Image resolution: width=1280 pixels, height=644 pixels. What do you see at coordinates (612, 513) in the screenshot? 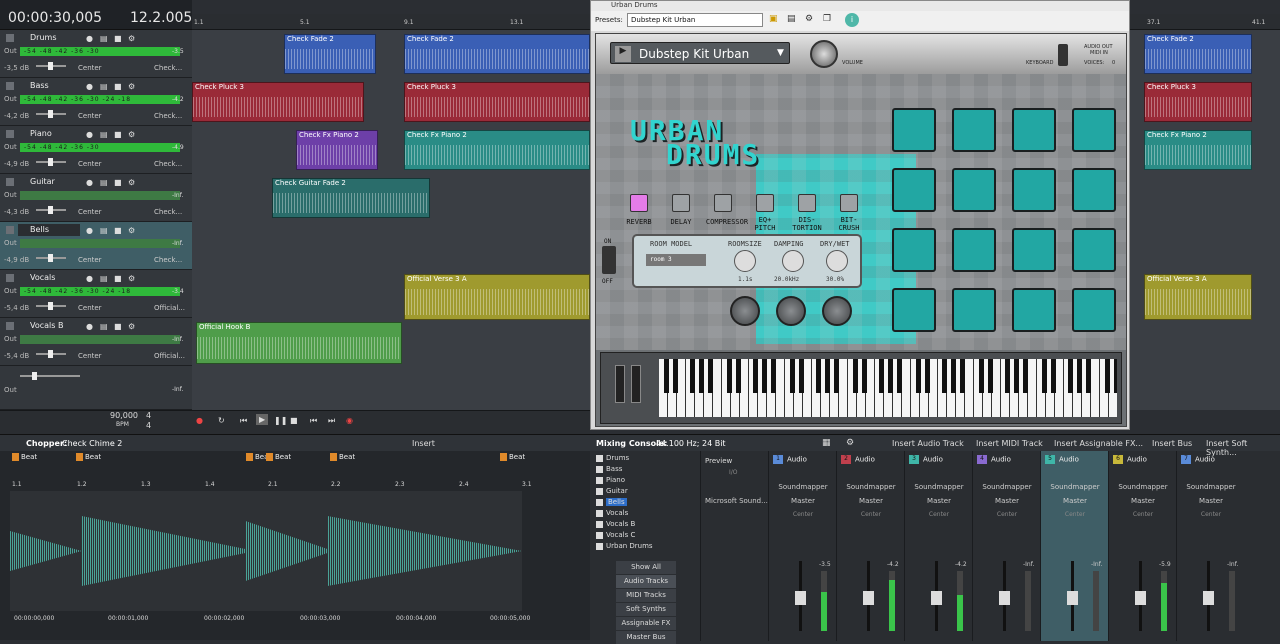
I see `console-track-item: Vocals` at bounding box center [612, 513].